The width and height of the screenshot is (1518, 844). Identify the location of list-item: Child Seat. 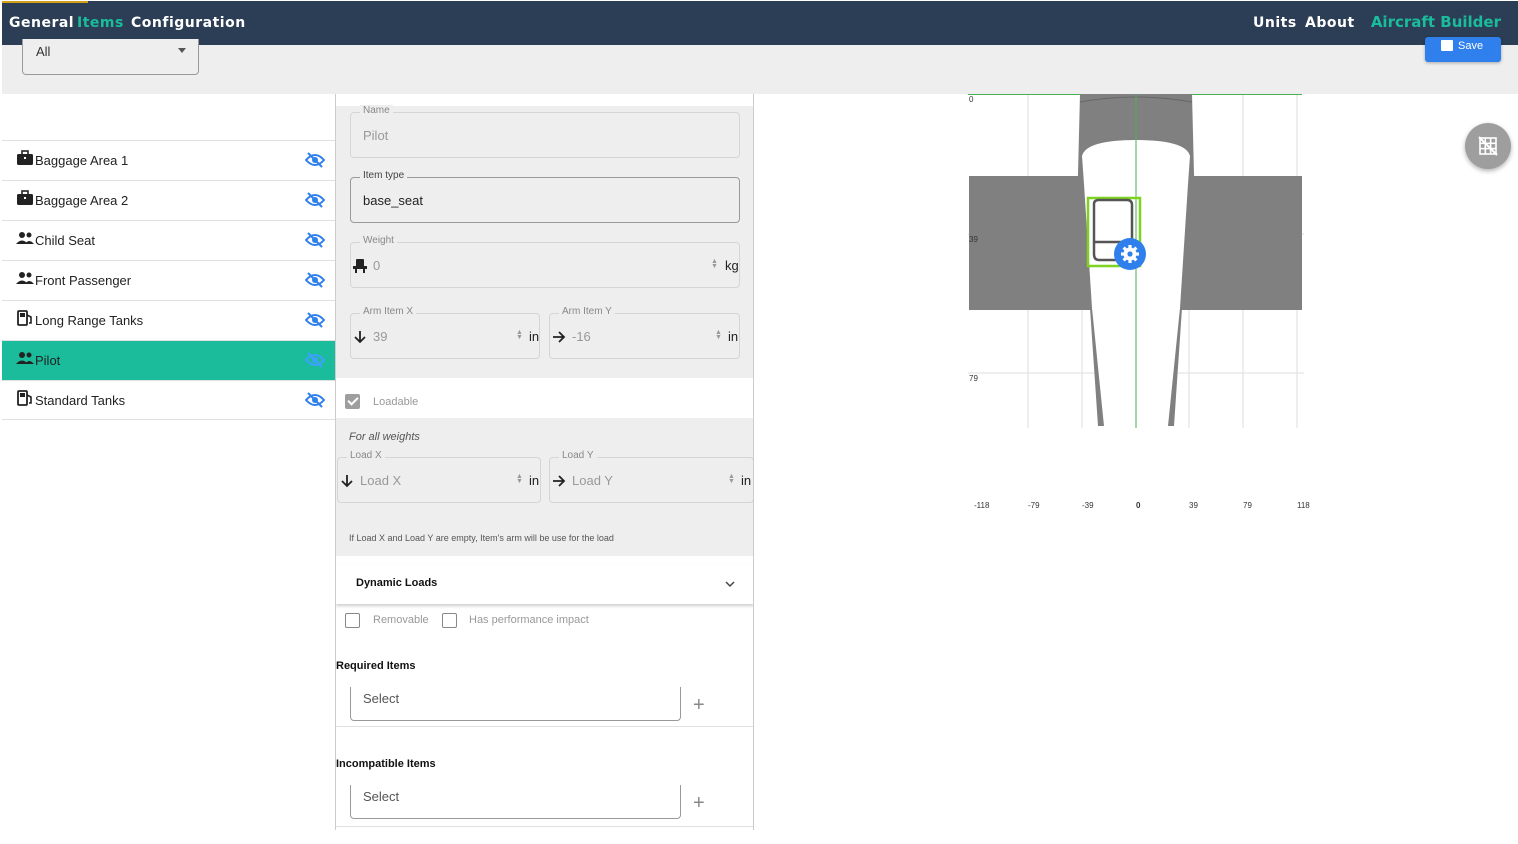
(168, 240).